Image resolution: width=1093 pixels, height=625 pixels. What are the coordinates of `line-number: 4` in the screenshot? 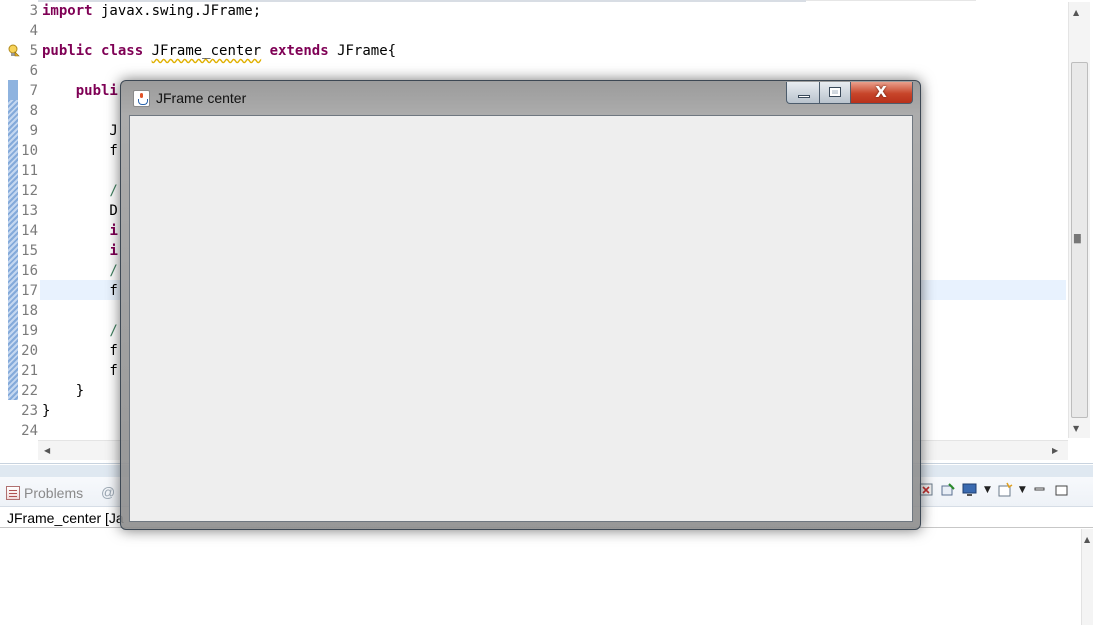 It's located at (33, 31).